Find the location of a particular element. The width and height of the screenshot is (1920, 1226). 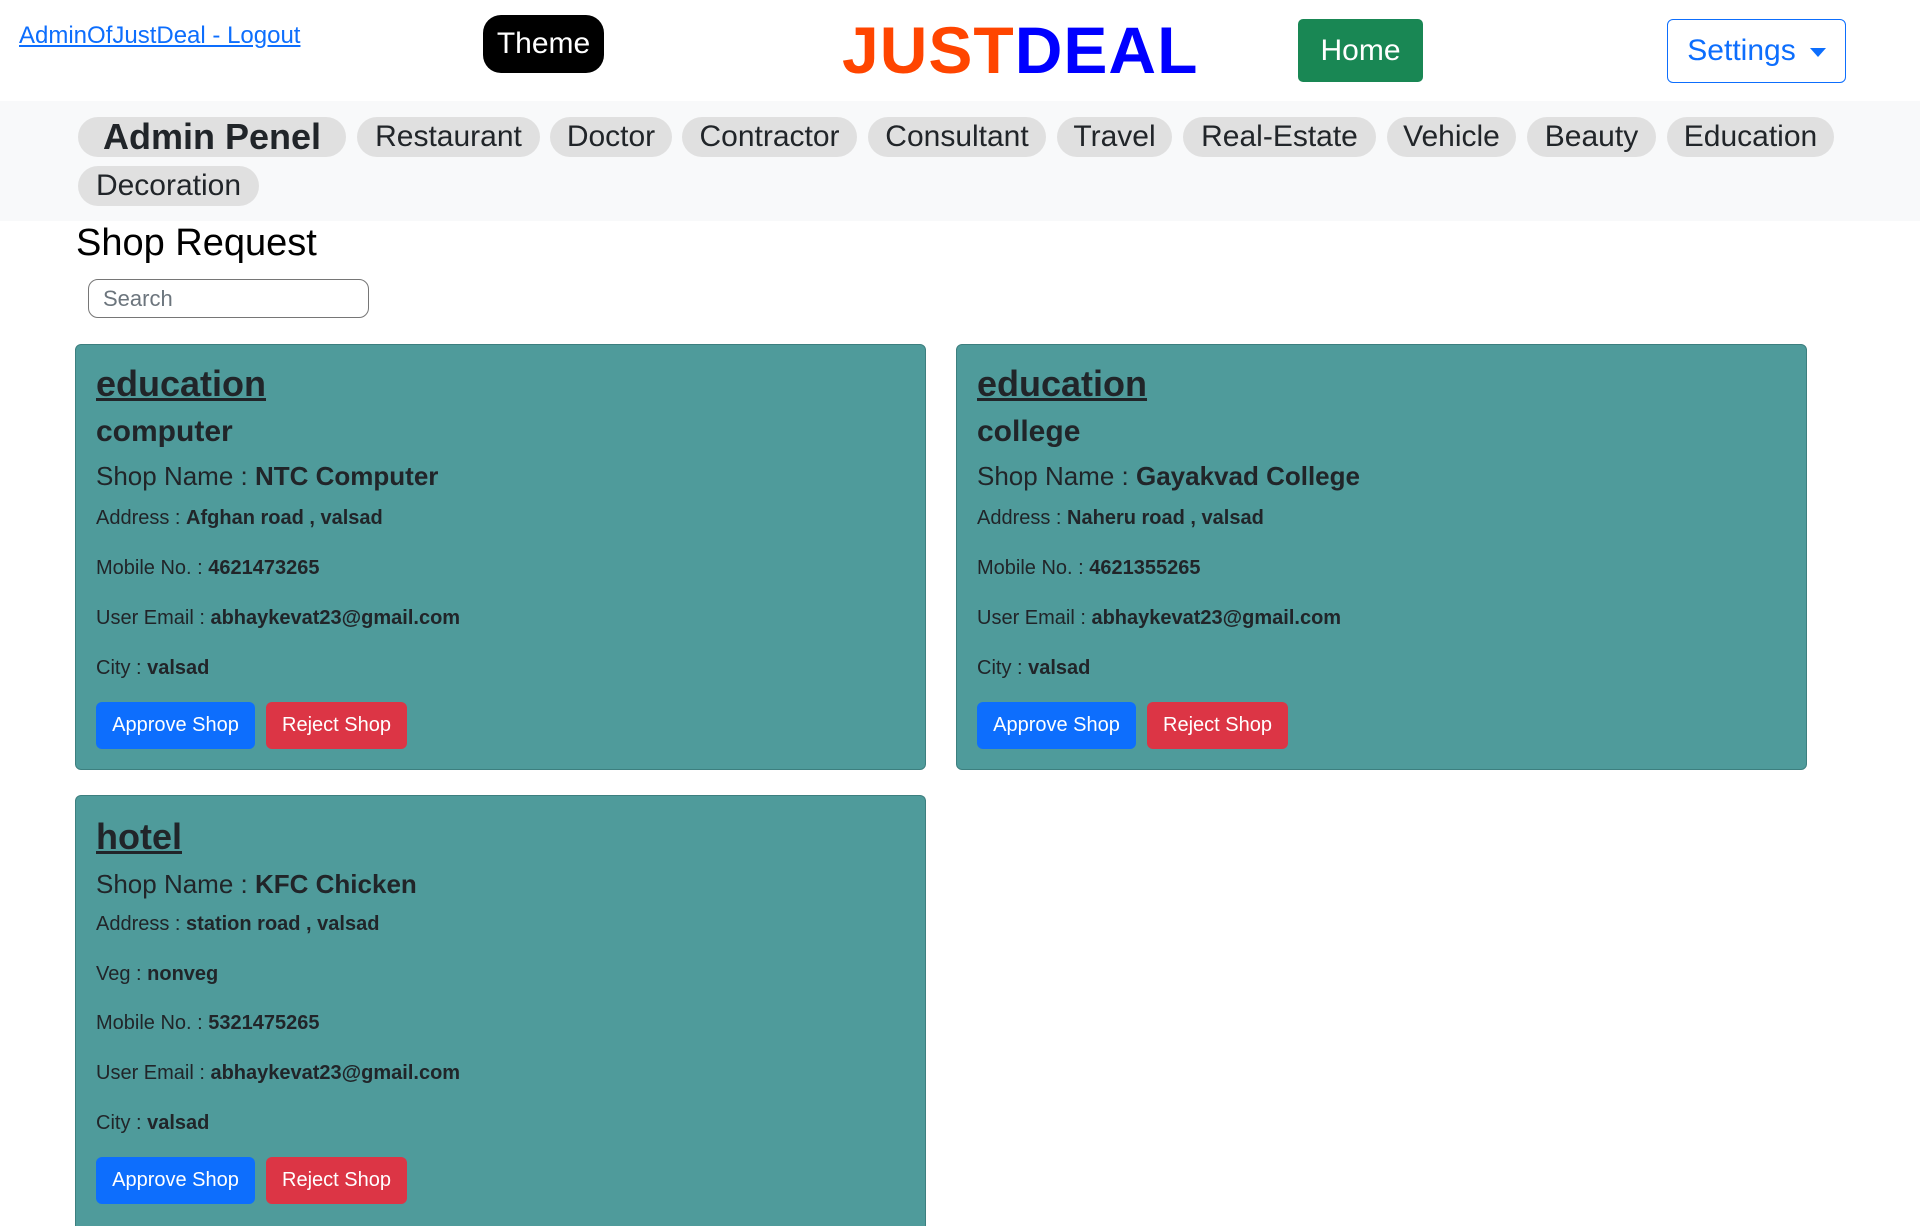

brand-logo: JUSTDEAL is located at coordinates (1020, 50).